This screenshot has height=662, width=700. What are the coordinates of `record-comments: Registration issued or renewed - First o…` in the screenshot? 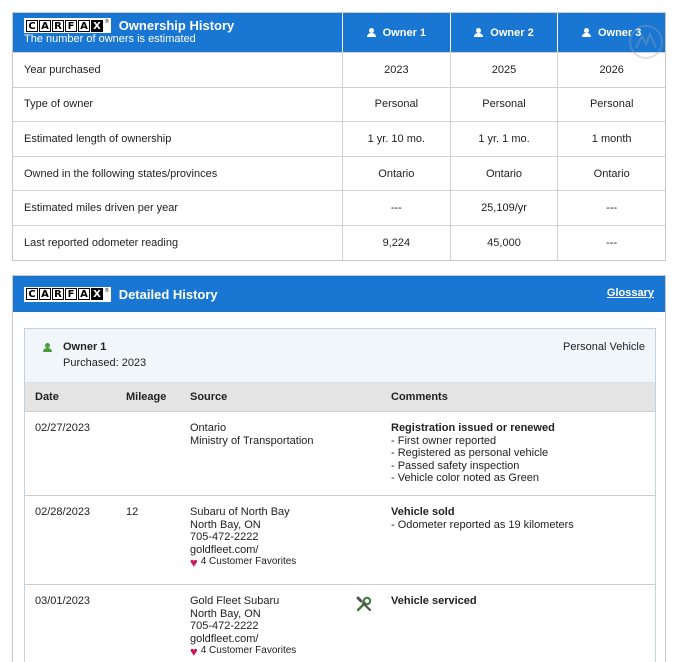 It's located at (473, 453).